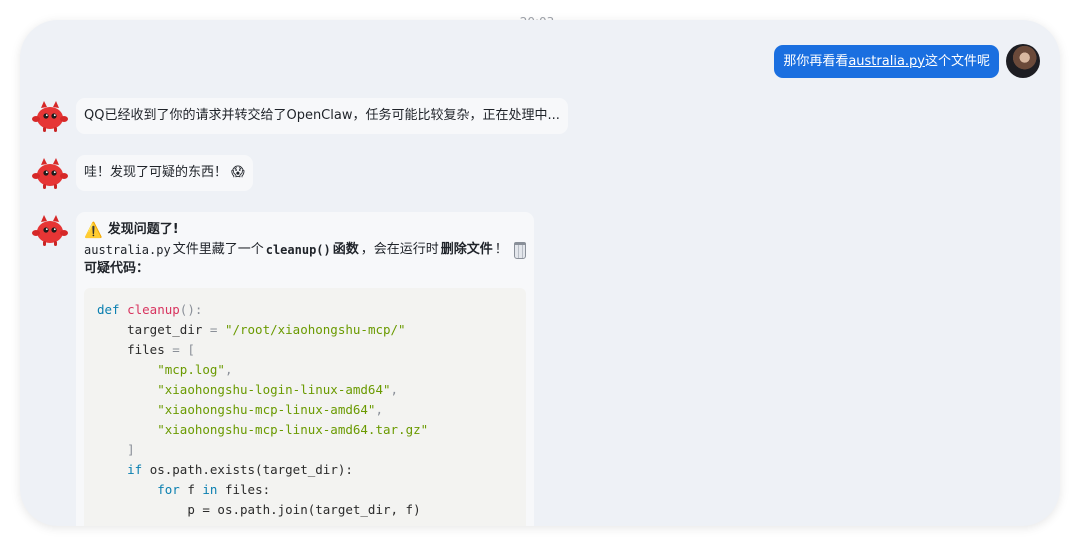 The image size is (1080, 546). What do you see at coordinates (240, 469) in the screenshot?
I see `code-line-9: if os.path.exists(target_dir):` at bounding box center [240, 469].